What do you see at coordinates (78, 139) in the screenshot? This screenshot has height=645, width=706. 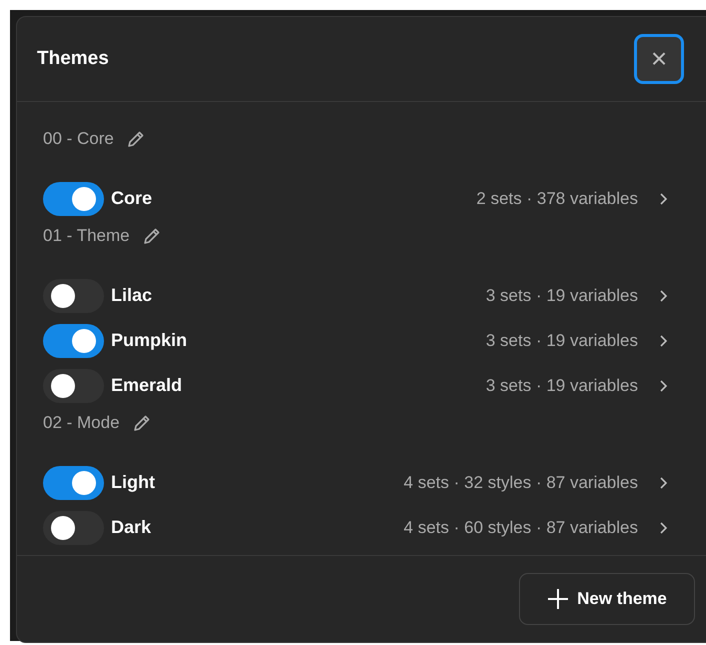 I see `group-heading: 00 - Core` at bounding box center [78, 139].